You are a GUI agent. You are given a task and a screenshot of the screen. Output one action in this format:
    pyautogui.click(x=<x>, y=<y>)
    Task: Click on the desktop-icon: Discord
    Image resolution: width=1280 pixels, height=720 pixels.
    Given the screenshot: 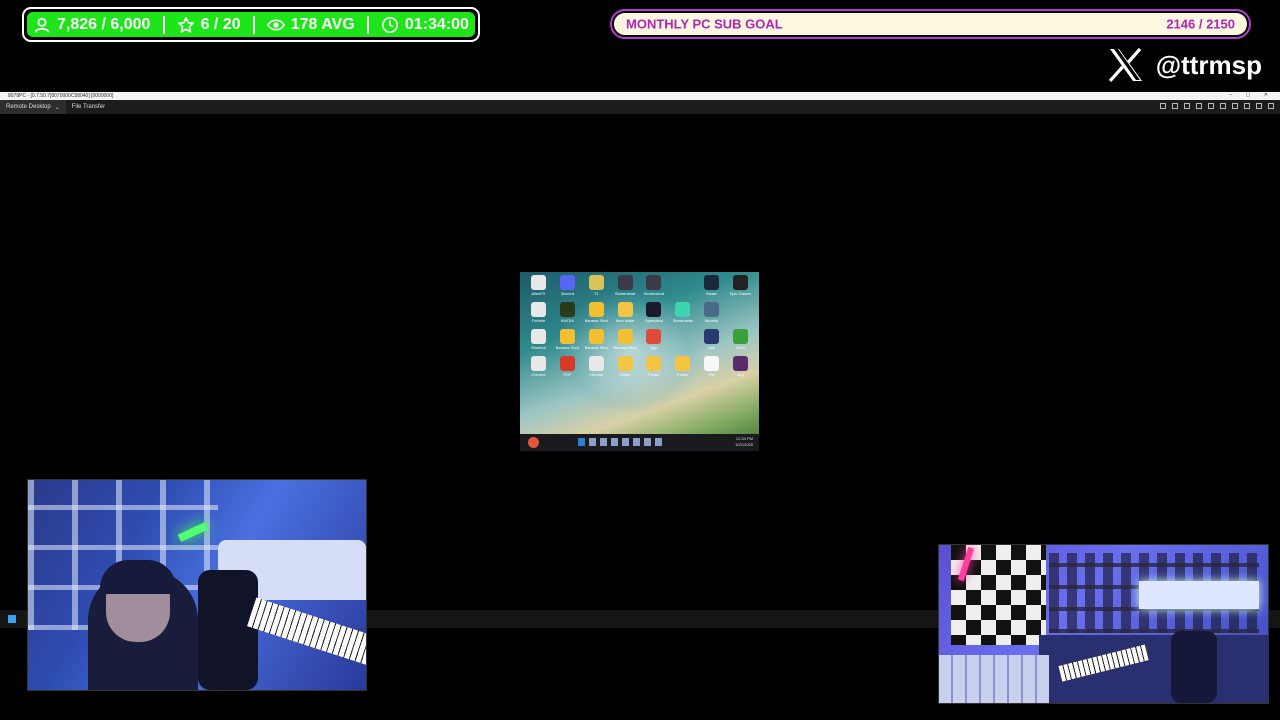 What is the action you would take?
    pyautogui.click(x=567, y=285)
    